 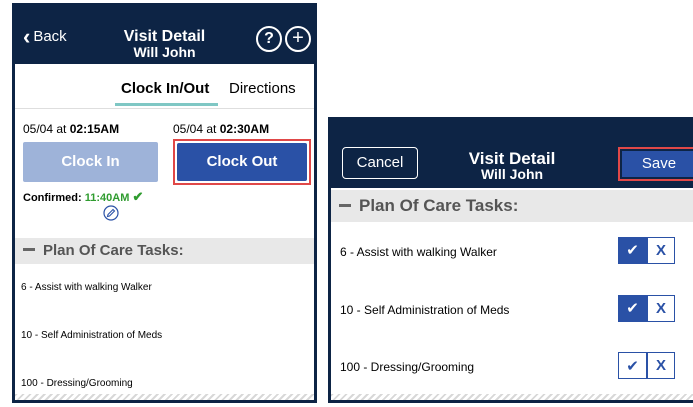 What do you see at coordinates (425, 310) in the screenshot?
I see `task-label: 10 - Self Administration of Meds` at bounding box center [425, 310].